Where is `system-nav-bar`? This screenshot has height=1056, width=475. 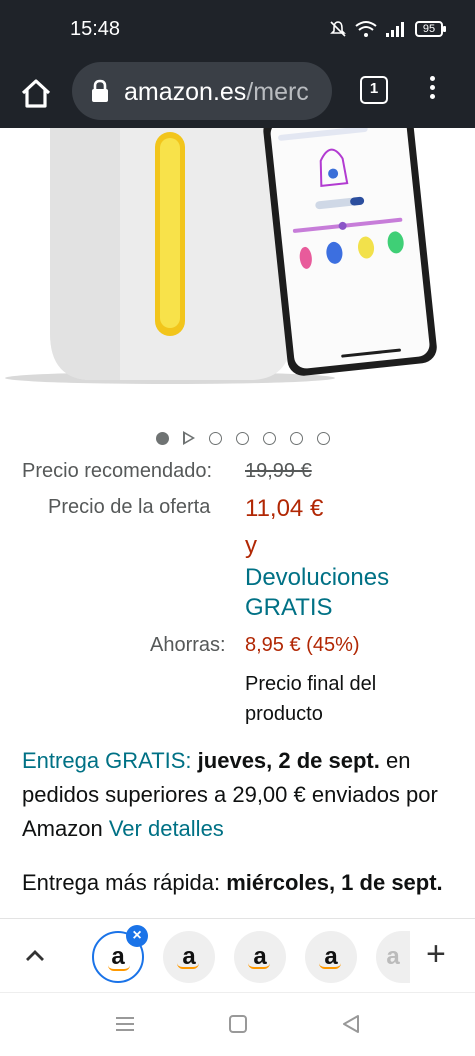 system-nav-bar is located at coordinates (237, 1024).